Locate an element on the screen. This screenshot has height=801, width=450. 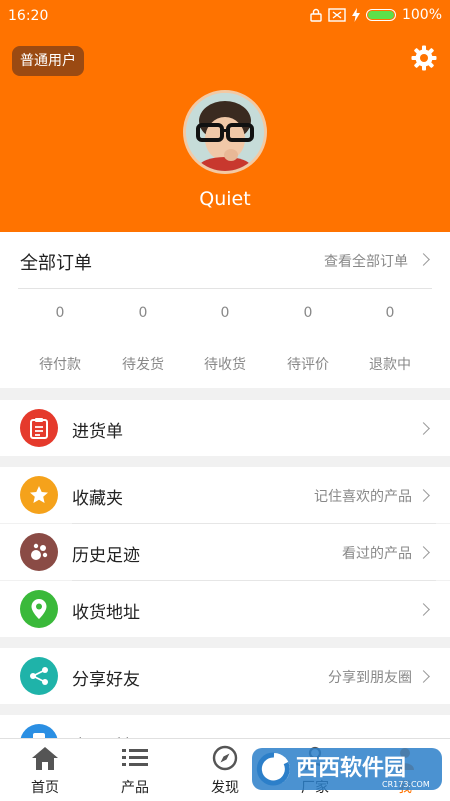
menu-label: 收藏夹 is located at coordinates (97, 499).